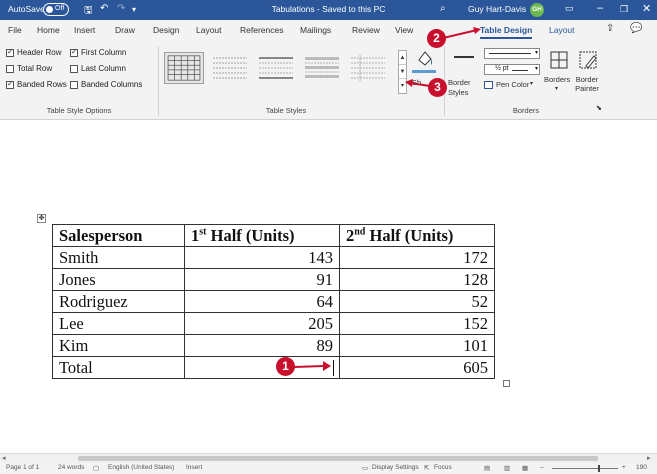  I want to click on table-cell: 64, so click(262, 301).